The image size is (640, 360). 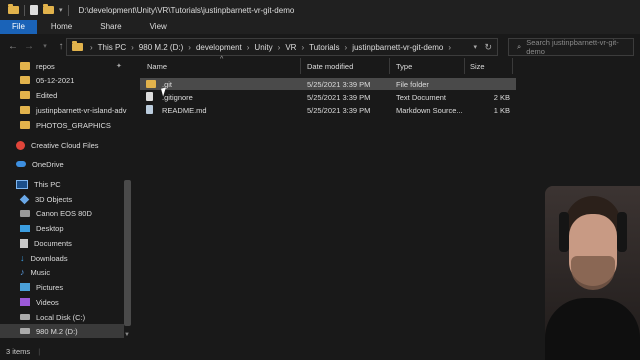 I want to click on sidebar-item-photos-graphics: PHOTOS_GRAPHICS, so click(x=65, y=125).